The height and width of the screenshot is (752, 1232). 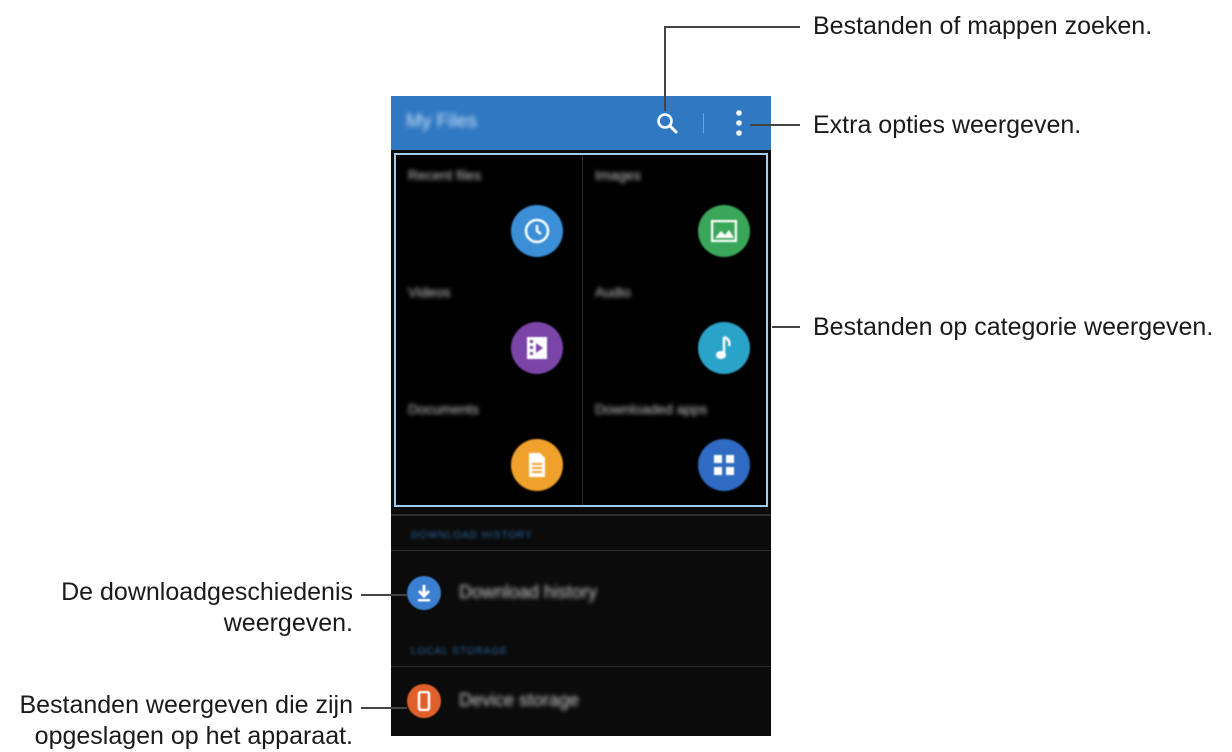 What do you see at coordinates (441, 121) in the screenshot?
I see `app-title: My Files` at bounding box center [441, 121].